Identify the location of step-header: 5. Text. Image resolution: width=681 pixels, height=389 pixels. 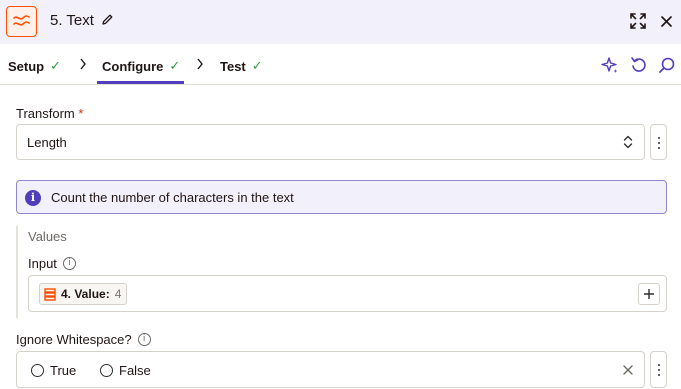
(340, 22).